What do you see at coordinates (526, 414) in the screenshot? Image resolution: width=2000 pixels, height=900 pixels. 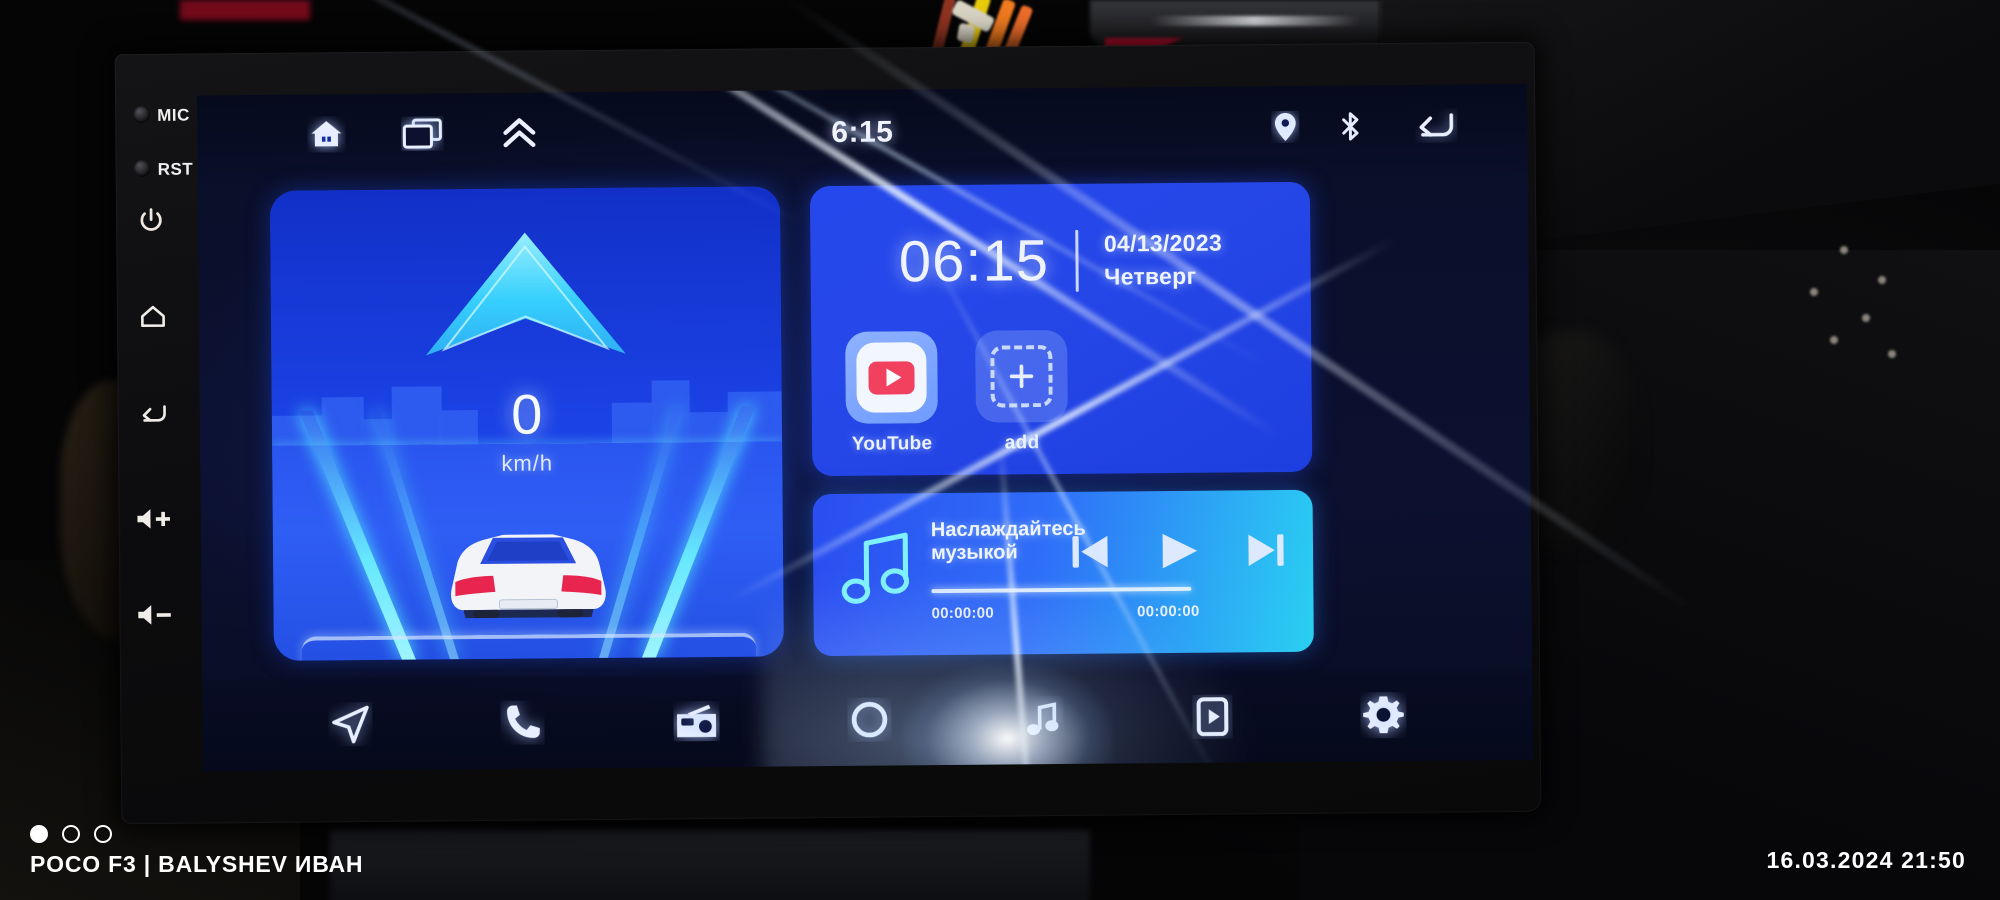 I see `speed-value: 0` at bounding box center [526, 414].